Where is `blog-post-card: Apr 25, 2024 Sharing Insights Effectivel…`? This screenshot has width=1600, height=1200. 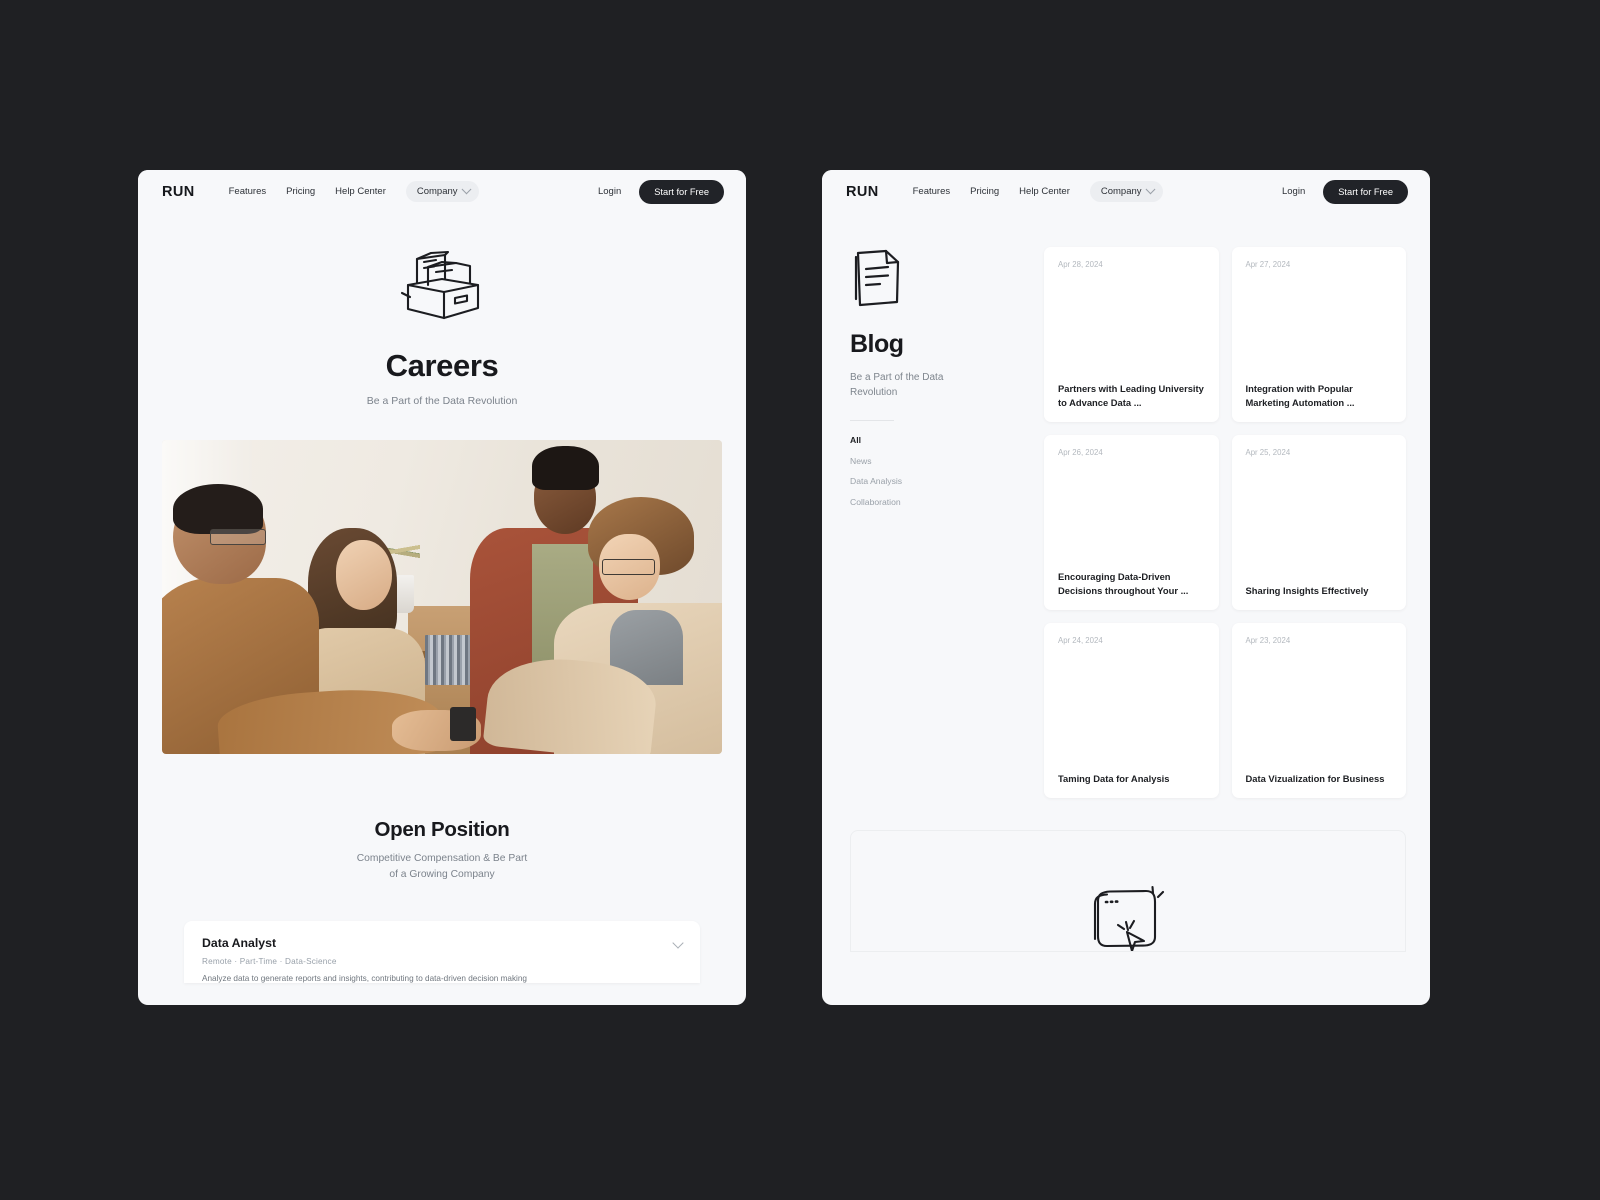
blog-post-card: Apr 25, 2024 Sharing Insights Effectivel… is located at coordinates (1318, 522).